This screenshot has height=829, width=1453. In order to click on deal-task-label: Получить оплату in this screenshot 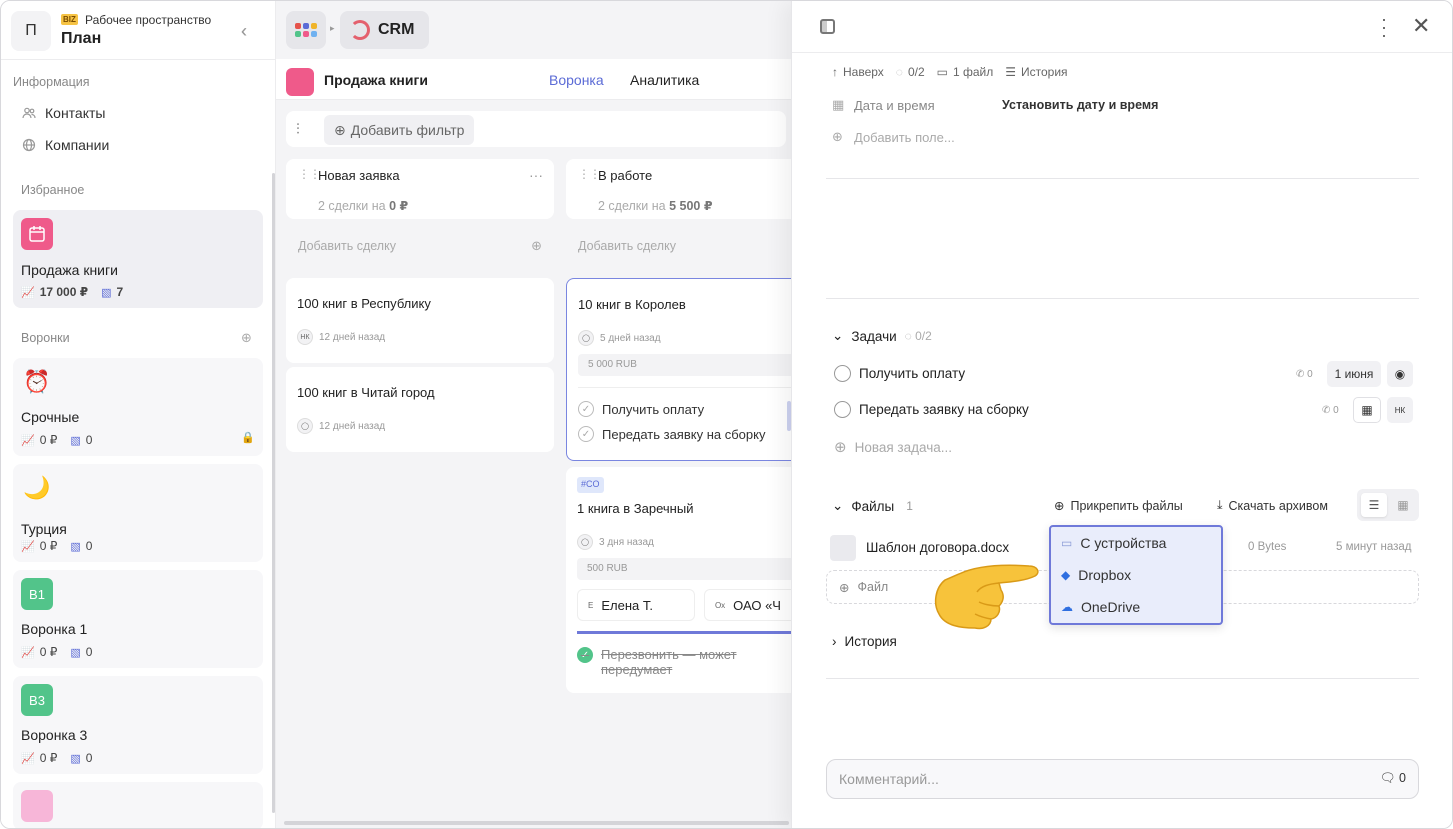, I will do `click(653, 409)`.